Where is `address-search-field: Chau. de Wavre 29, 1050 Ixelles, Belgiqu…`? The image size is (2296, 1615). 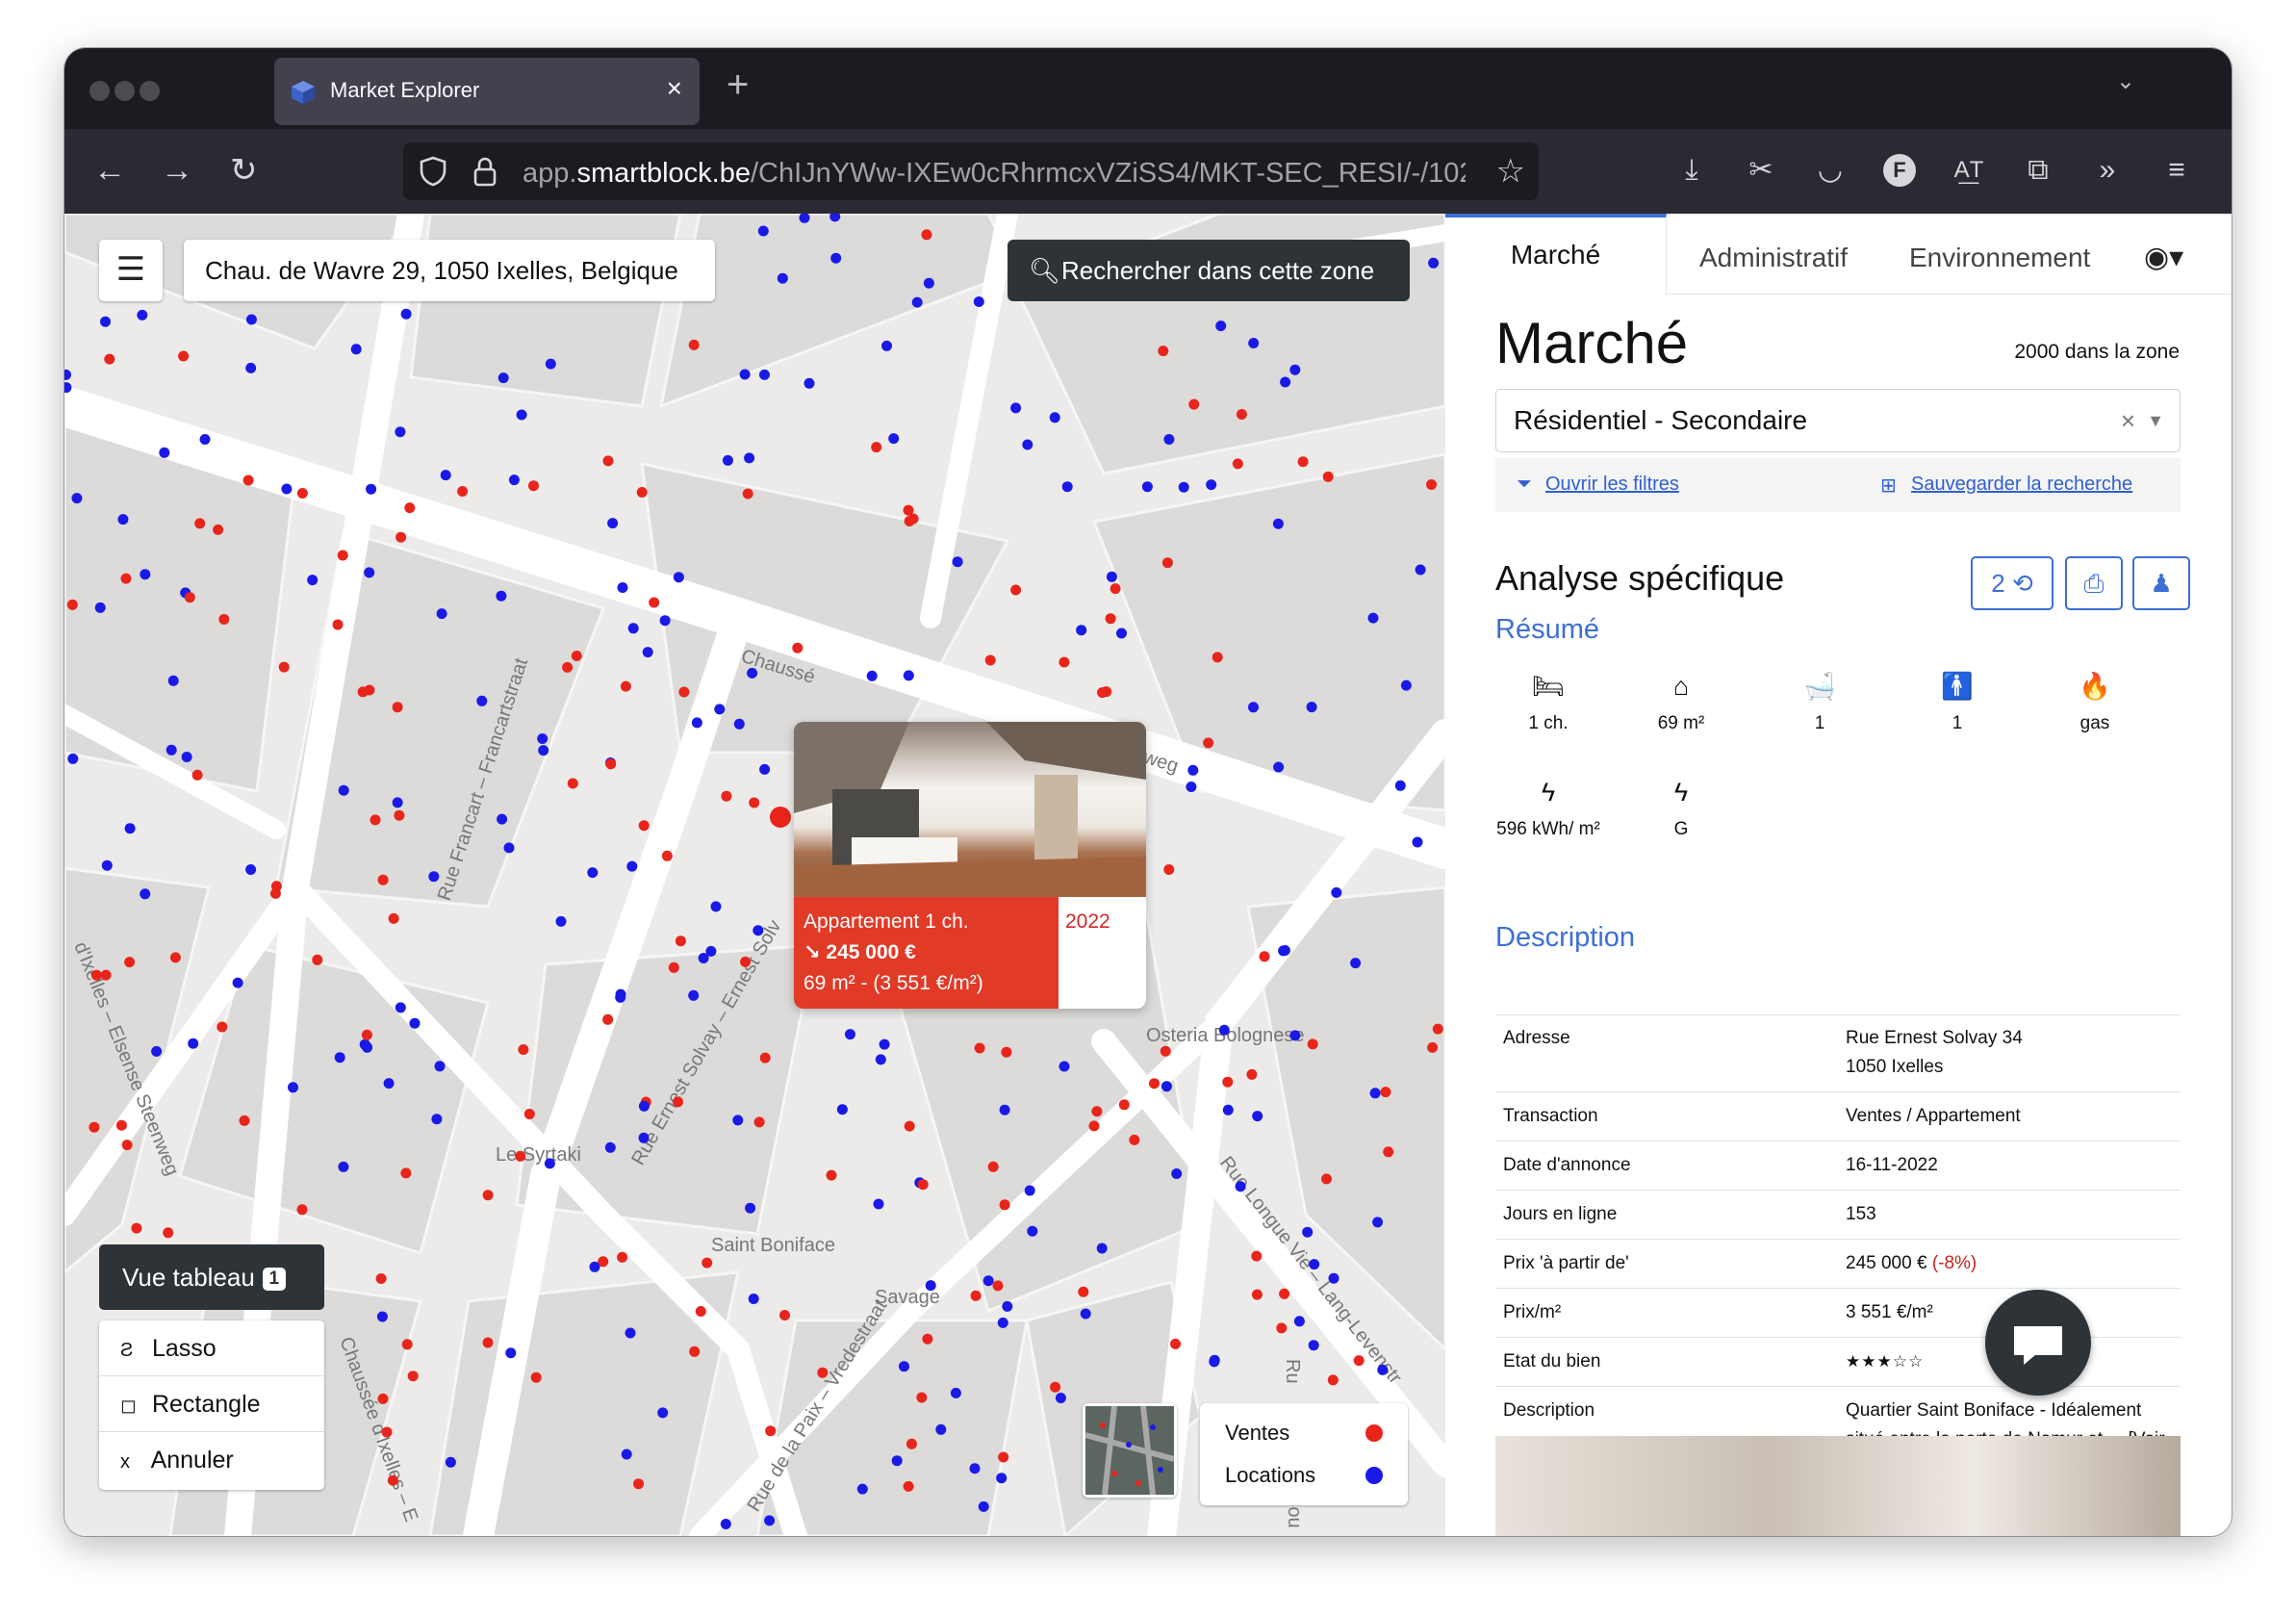
address-search-field: Chau. de Wavre 29, 1050 Ixelles, Belgiqu… is located at coordinates (449, 270).